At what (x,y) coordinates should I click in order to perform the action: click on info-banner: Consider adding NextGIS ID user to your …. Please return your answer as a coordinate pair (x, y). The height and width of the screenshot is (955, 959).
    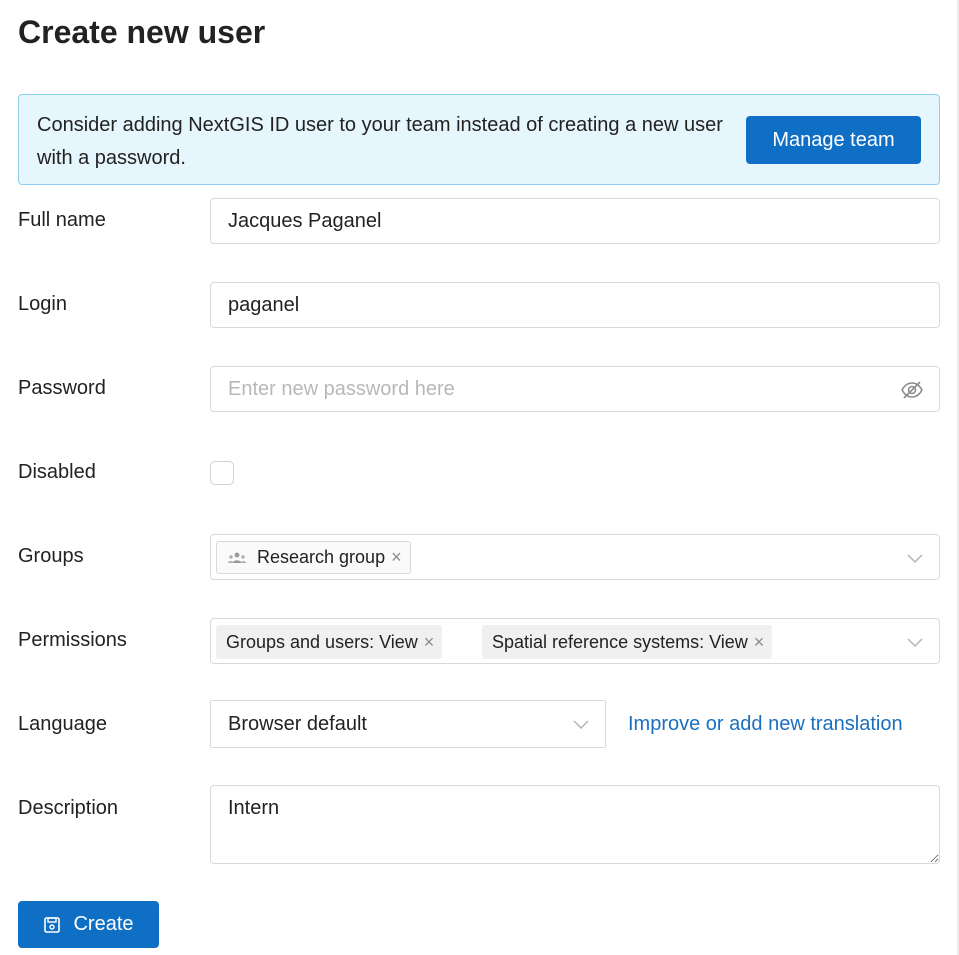
    Looking at the image, I should click on (479, 139).